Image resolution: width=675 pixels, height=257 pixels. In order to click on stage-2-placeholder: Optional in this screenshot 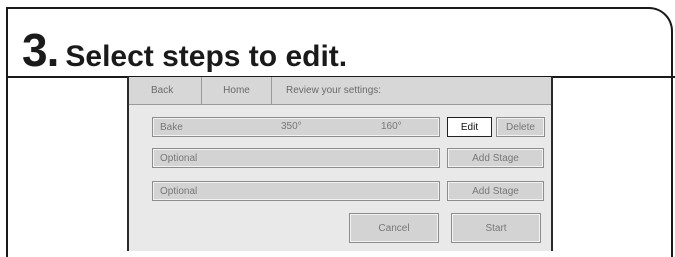, I will do `click(179, 158)`.